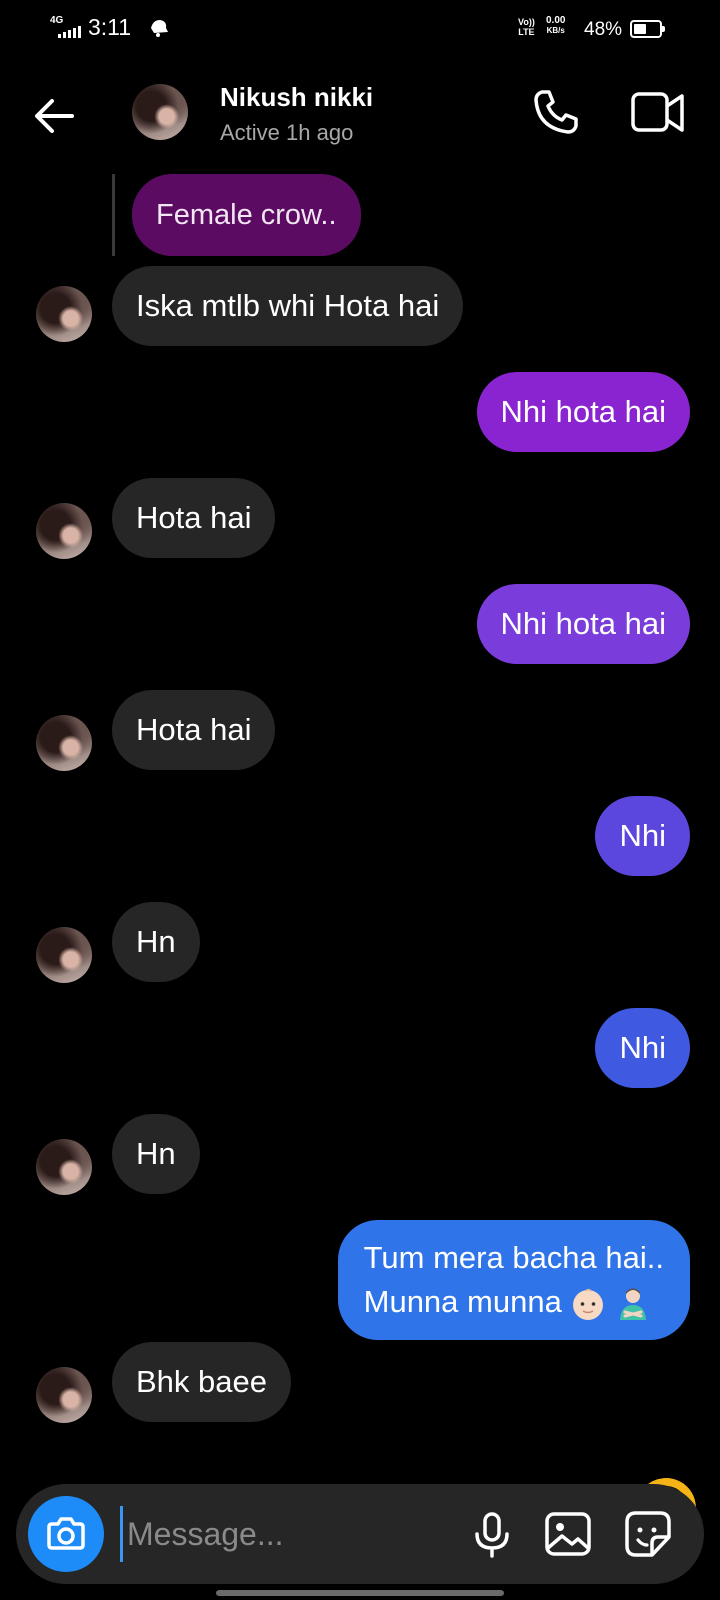 The width and height of the screenshot is (720, 1600). What do you see at coordinates (201, 1382) in the screenshot?
I see `message-bubble-incoming: Bhk baee` at bounding box center [201, 1382].